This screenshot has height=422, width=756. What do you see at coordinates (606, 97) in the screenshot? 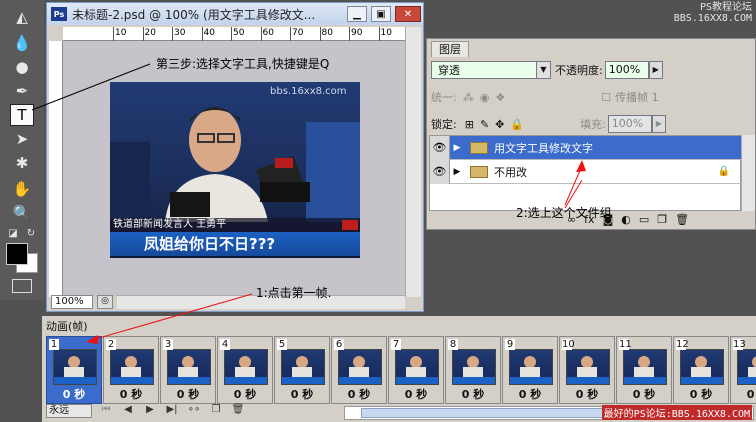
I see `propagate-checkbox: ☐` at bounding box center [606, 97].